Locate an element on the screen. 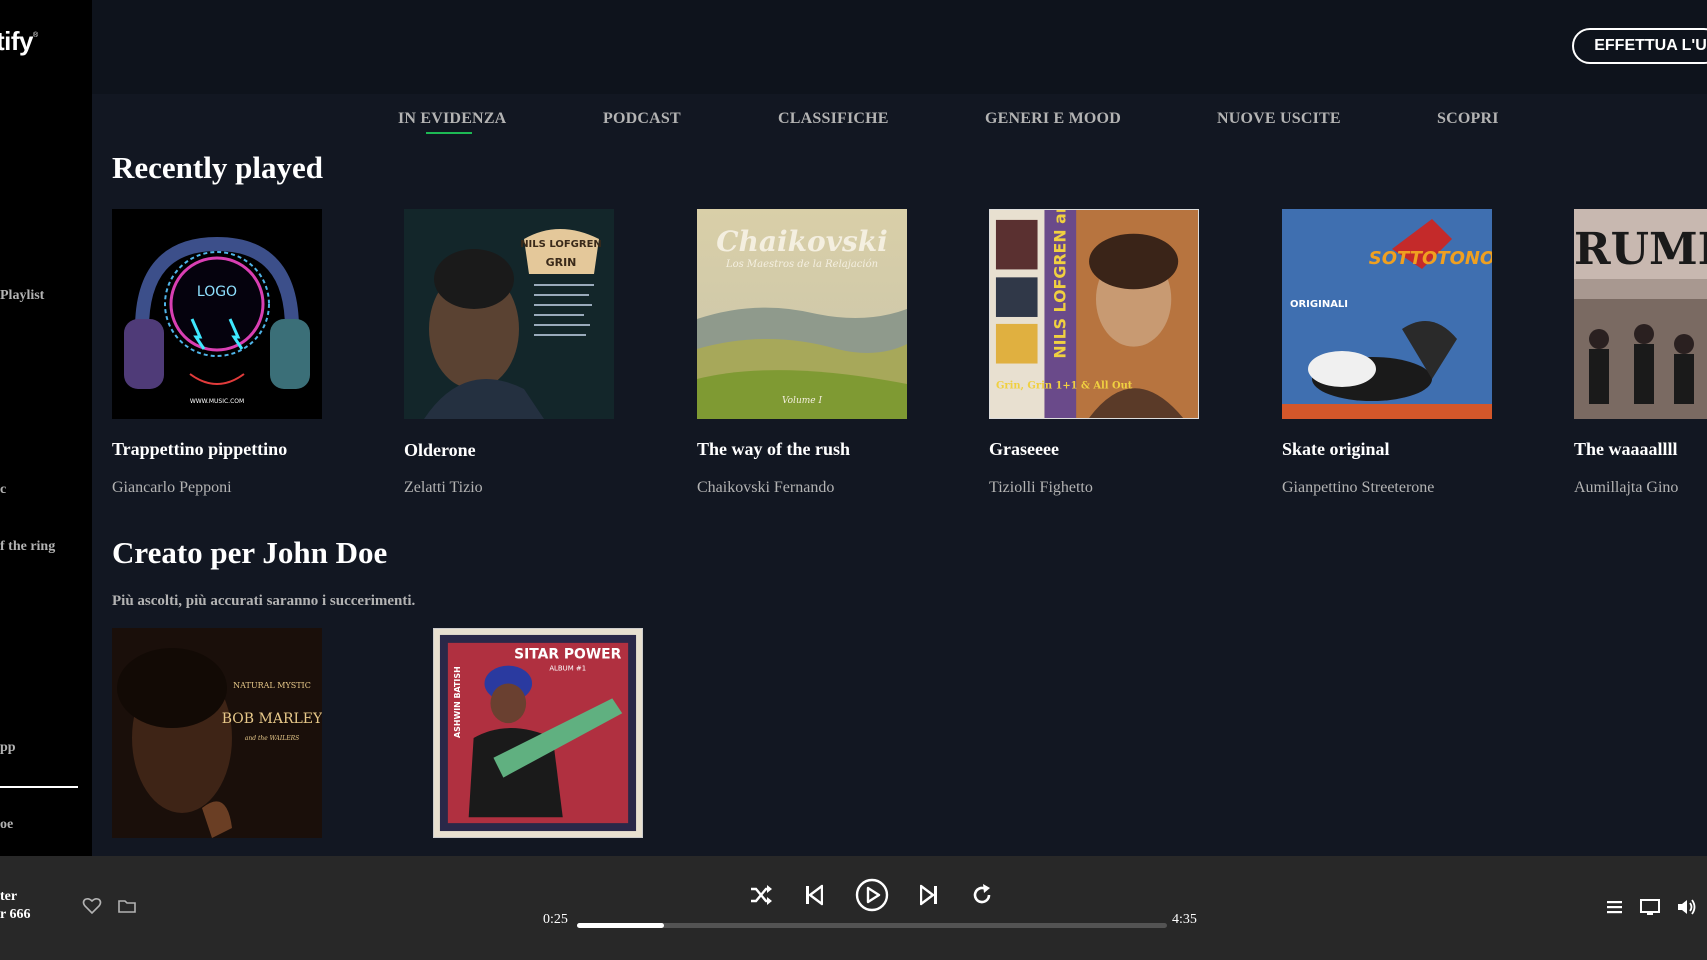 This screenshot has height=960, width=1707. svg-text: Grin, Grin 1+1 & All Out is located at coordinates (1064, 385).